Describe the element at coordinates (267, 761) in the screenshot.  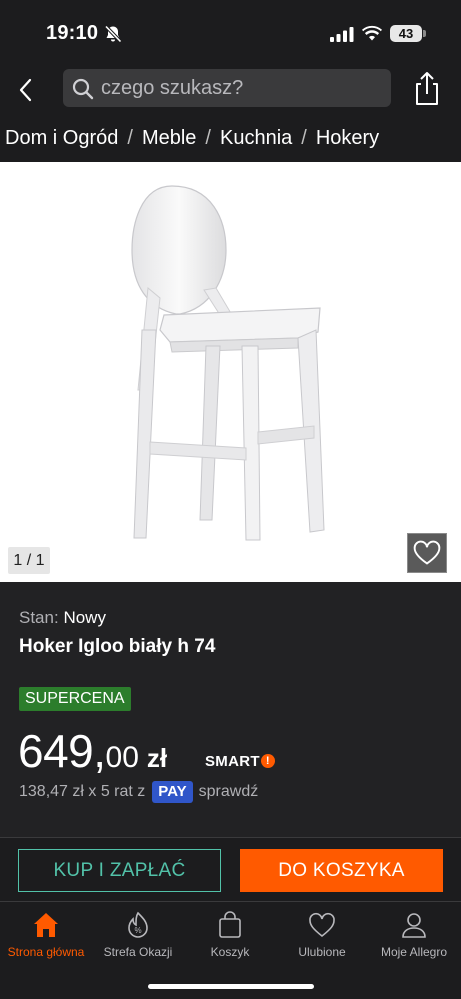
I see `smart-exclamation-icon: !` at that location.